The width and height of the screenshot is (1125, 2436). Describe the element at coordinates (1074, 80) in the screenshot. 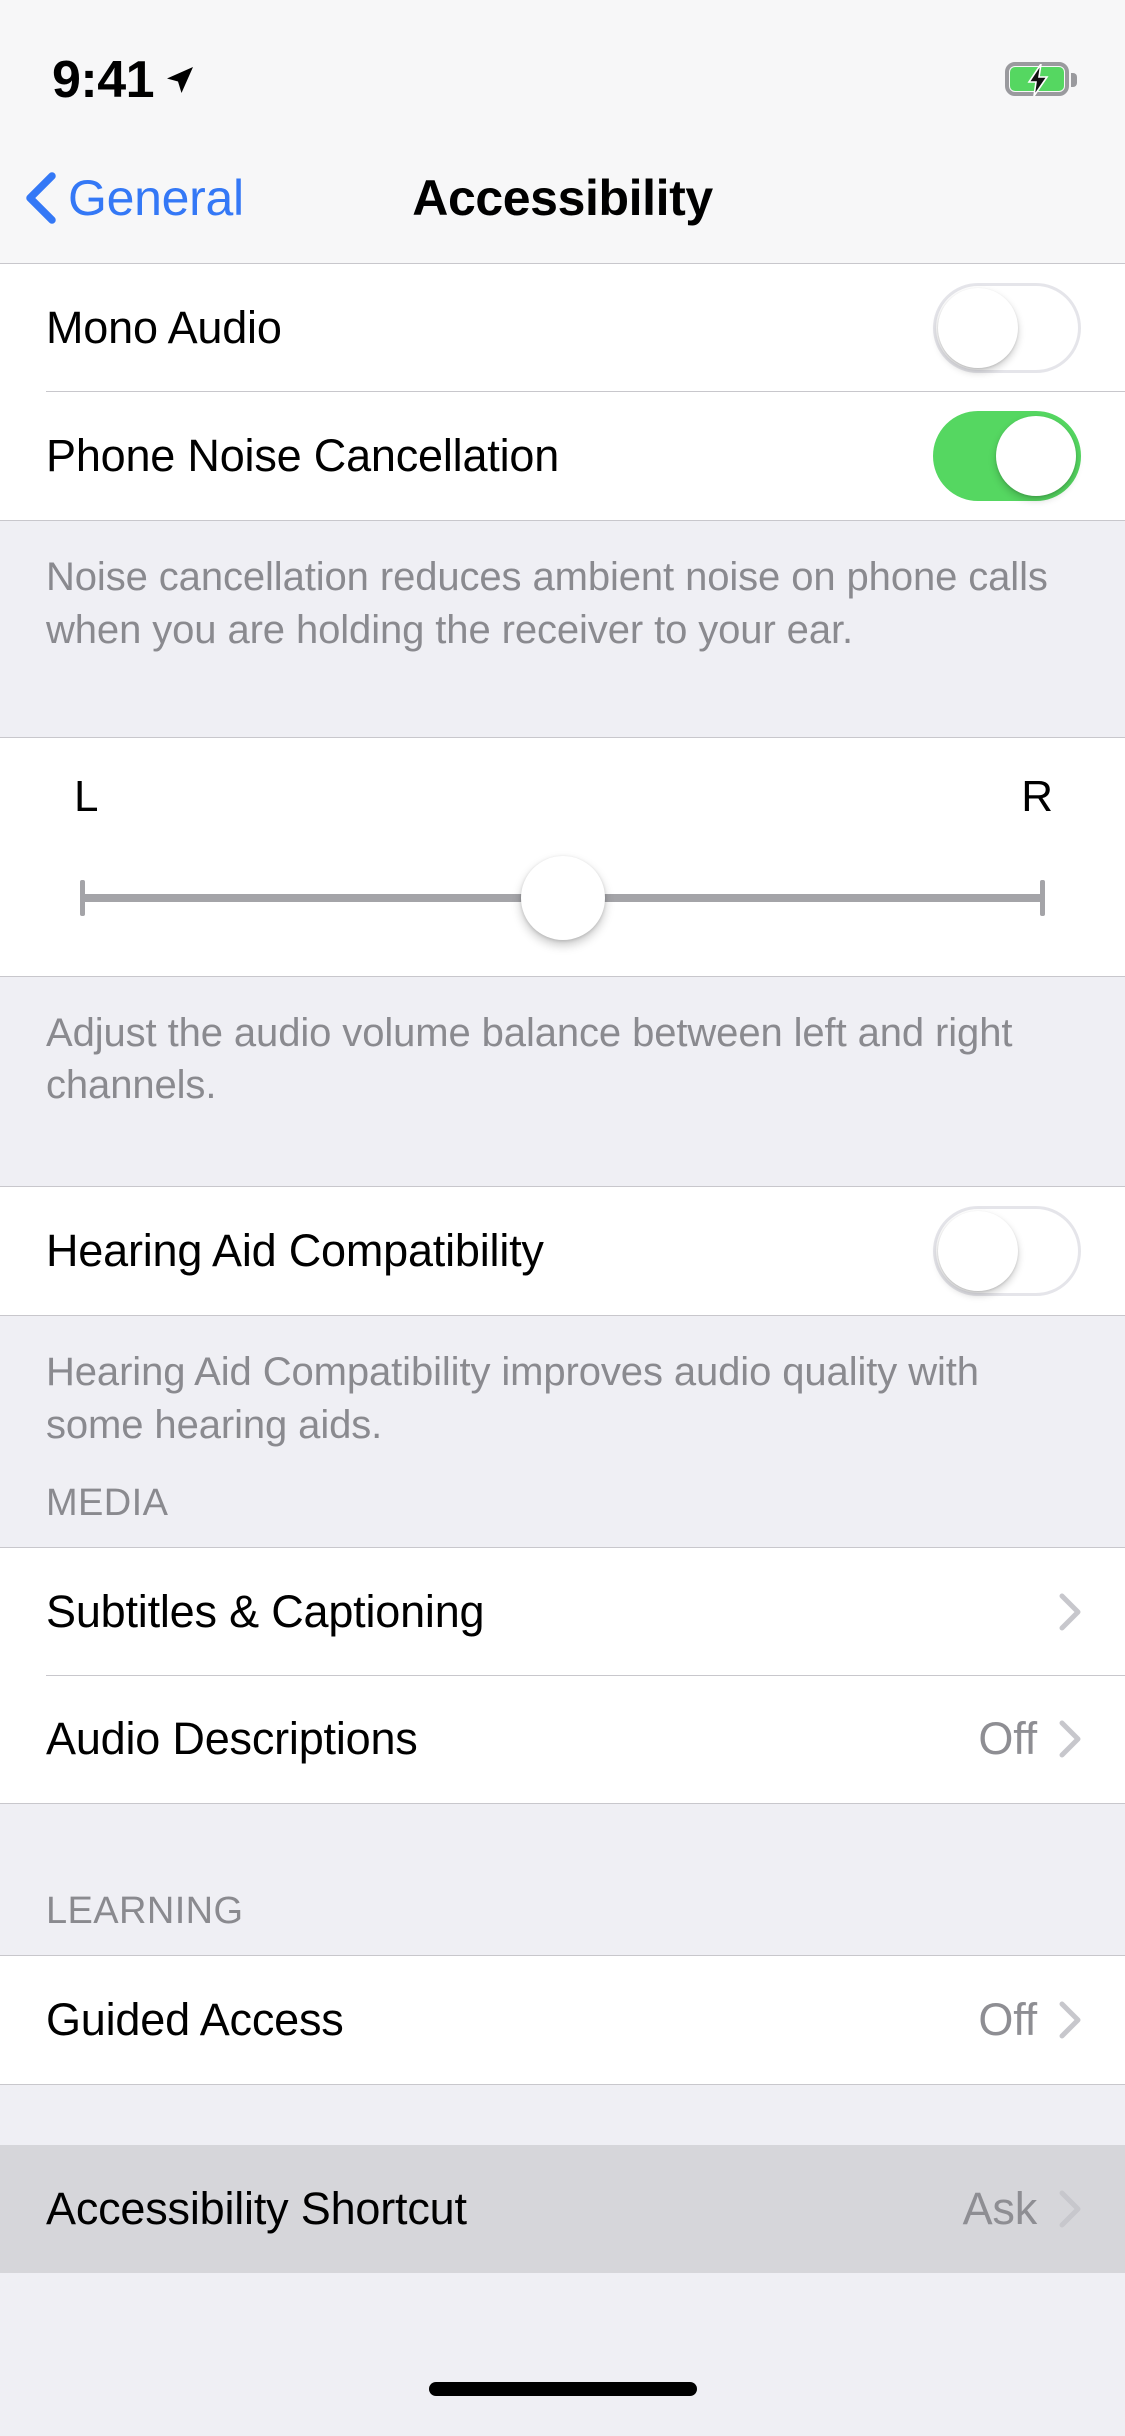

I see `battery-cap` at that location.